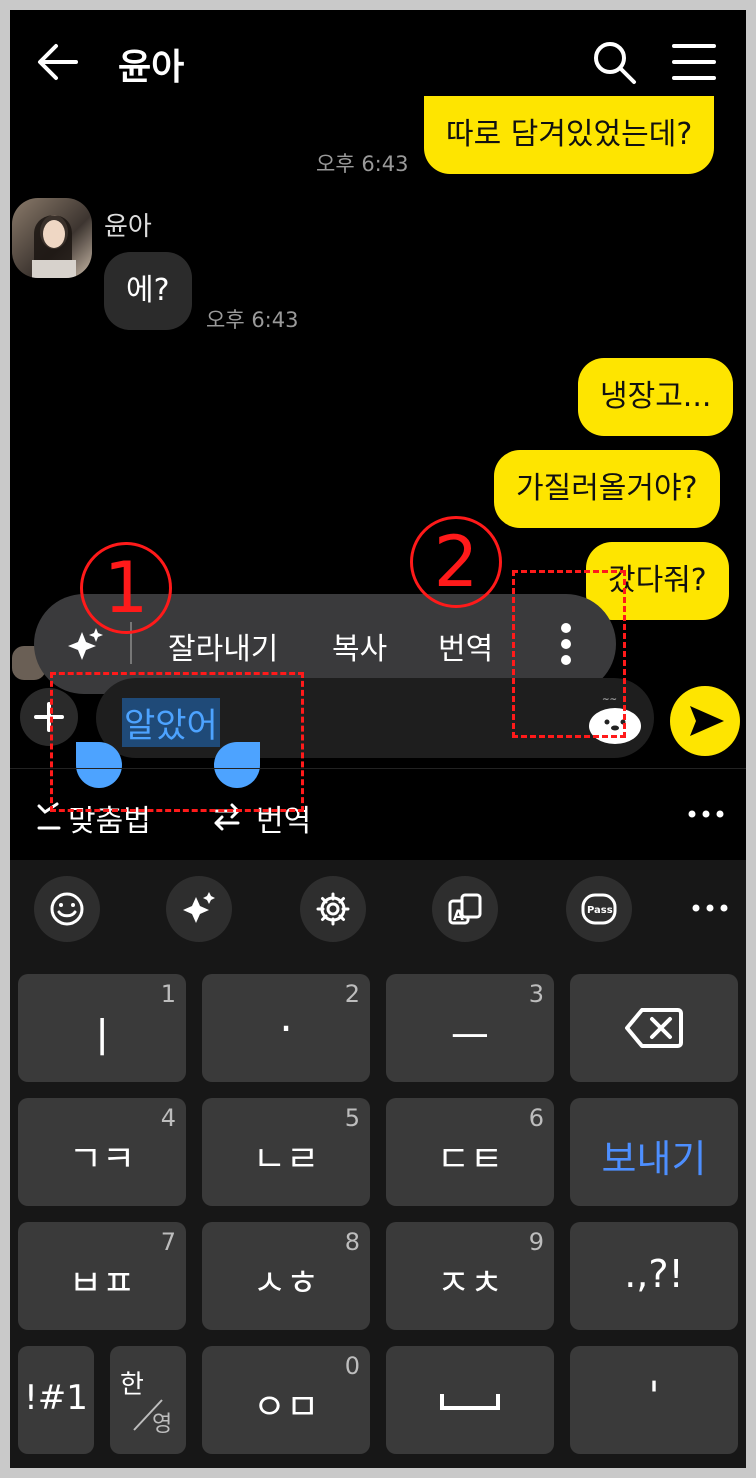  Describe the element at coordinates (102, 1283) in the screenshot. I see `key-label: ㅂㅍ` at that location.